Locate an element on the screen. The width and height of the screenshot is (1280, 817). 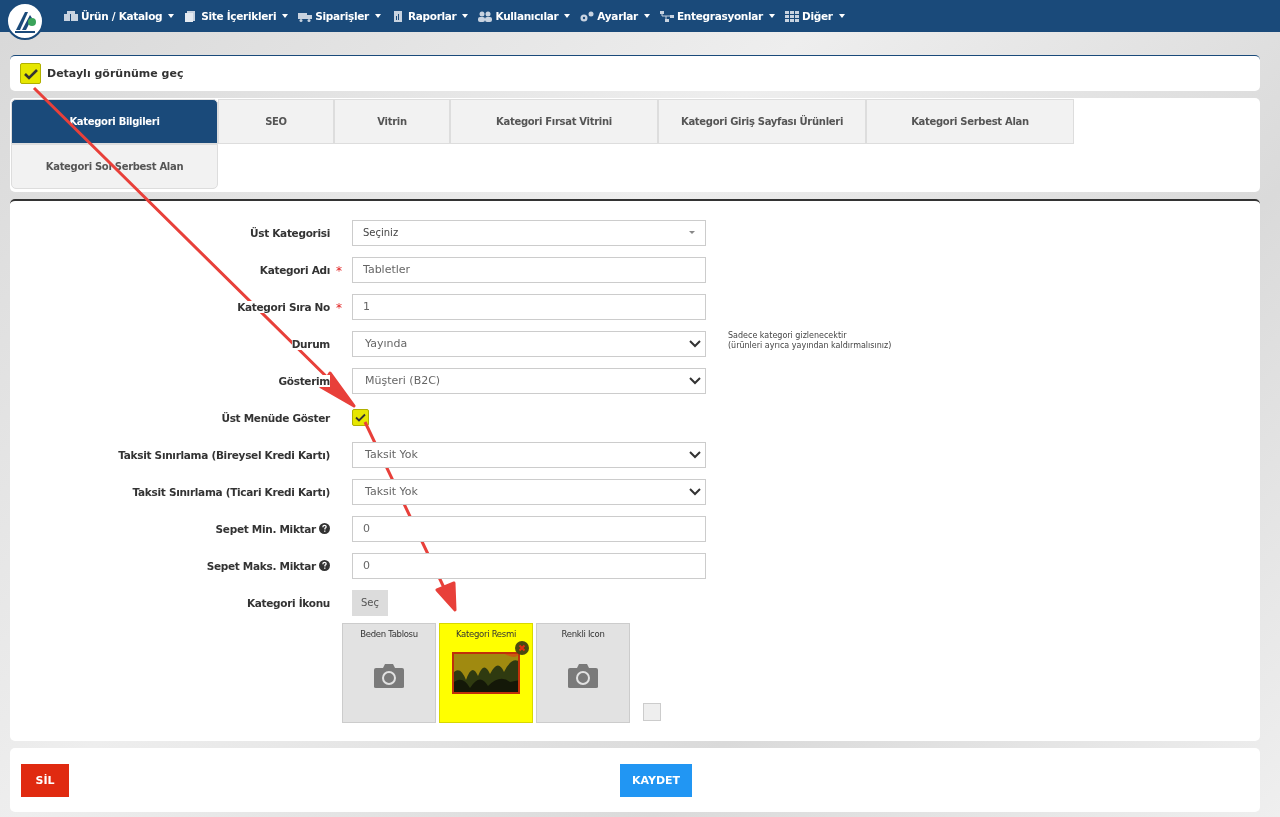
nav-menu-item: Raporlar is located at coordinates (429, 16).